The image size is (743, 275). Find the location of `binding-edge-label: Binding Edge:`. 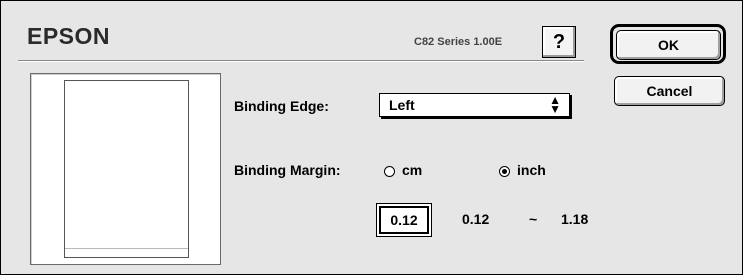

binding-edge-label: Binding Edge: is located at coordinates (281, 106).